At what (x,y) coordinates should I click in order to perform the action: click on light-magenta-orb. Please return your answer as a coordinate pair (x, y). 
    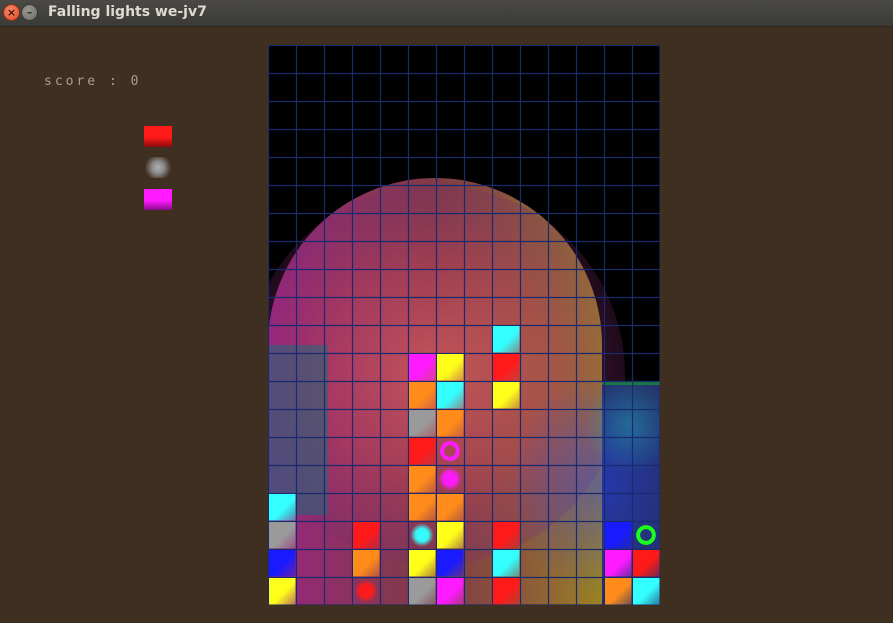
    Looking at the image, I should click on (450, 479).